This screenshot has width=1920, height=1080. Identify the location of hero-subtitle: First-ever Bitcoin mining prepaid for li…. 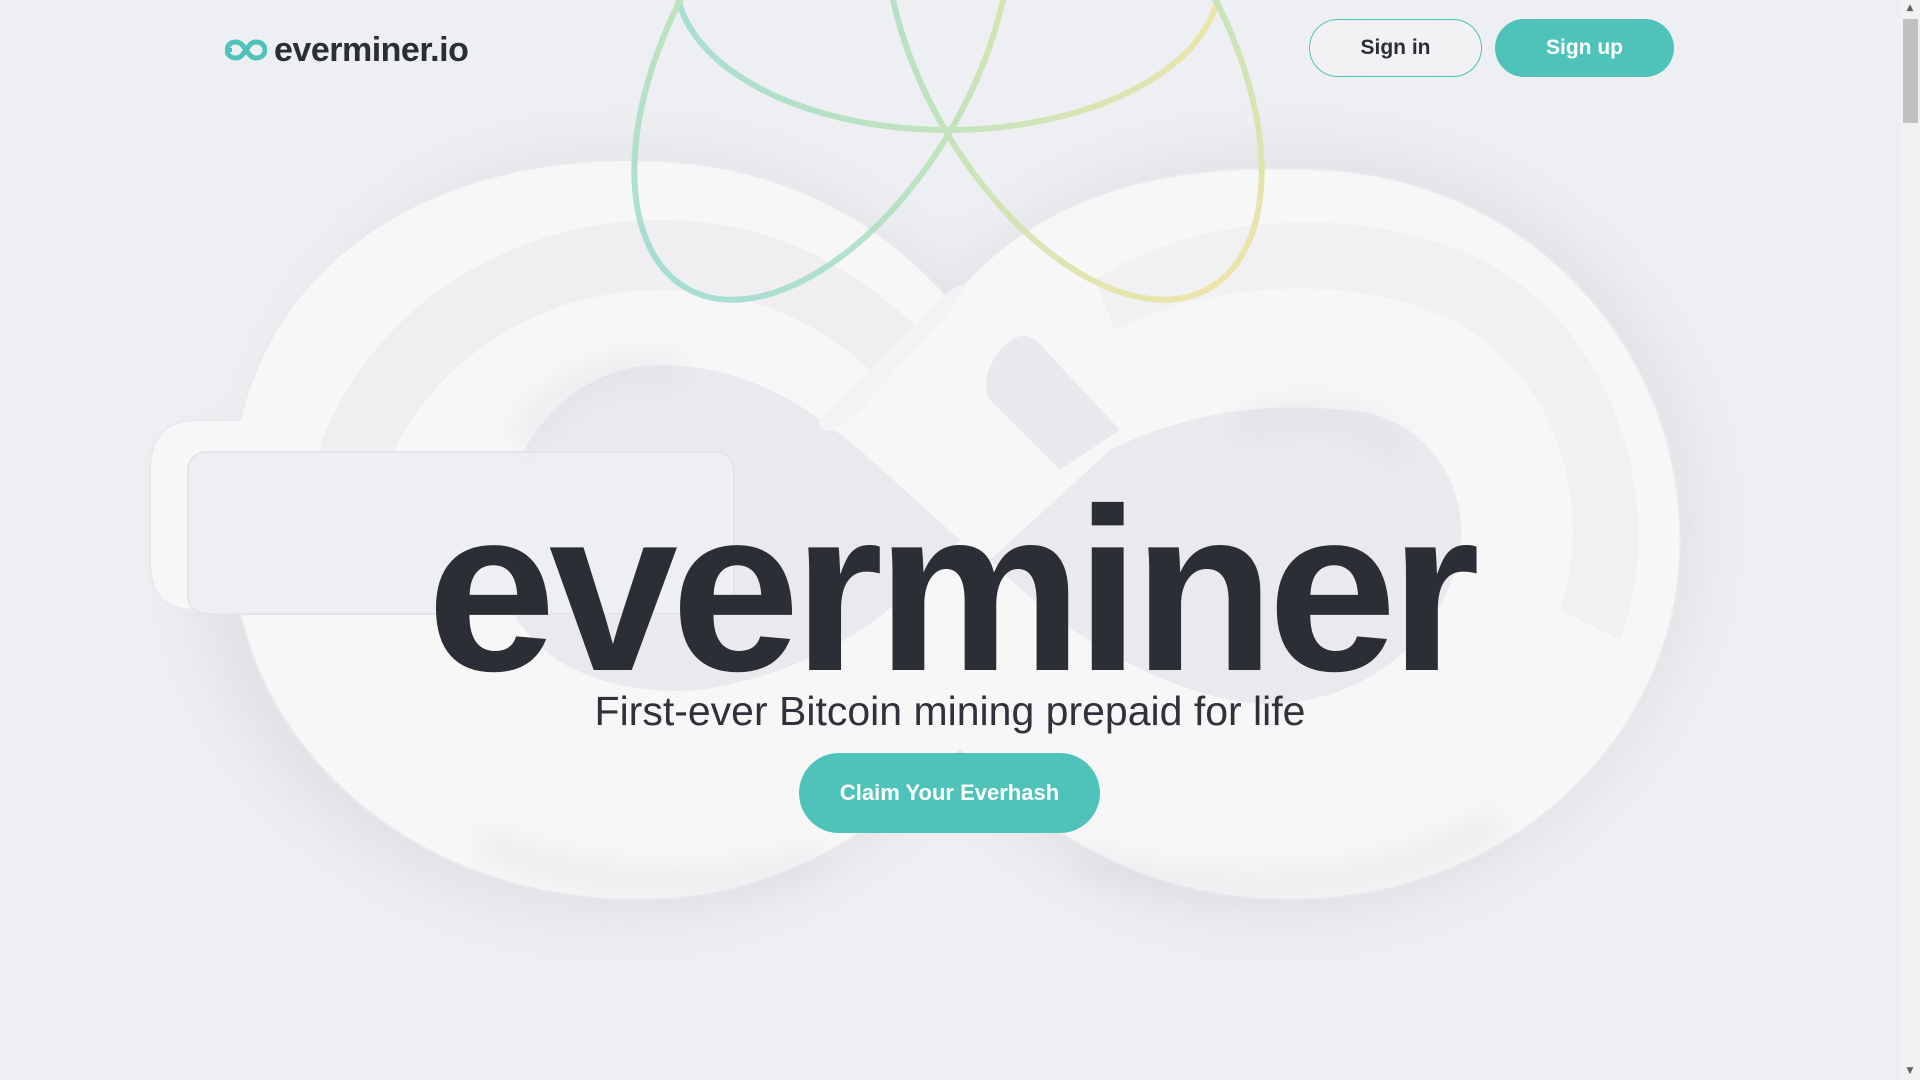
(950, 711).